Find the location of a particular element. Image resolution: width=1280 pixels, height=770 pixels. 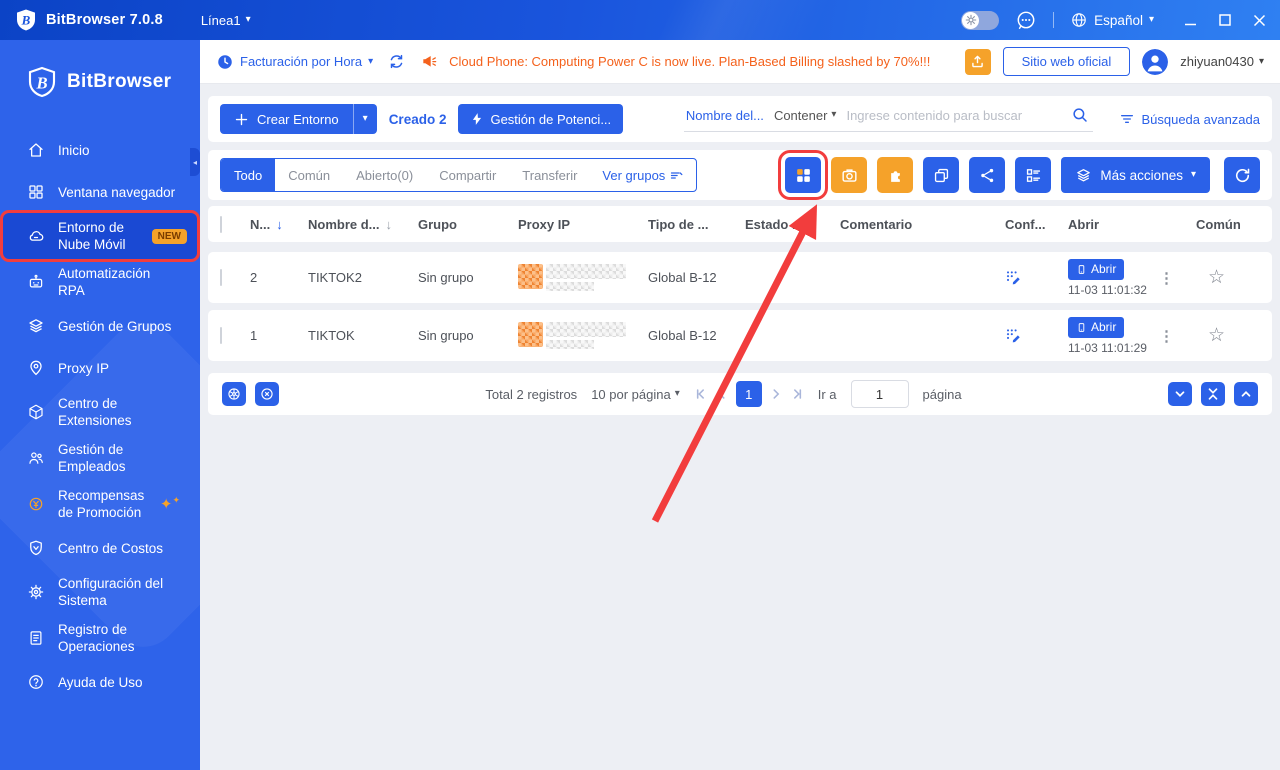

support-chat-icon is located at coordinates (1026, 20).